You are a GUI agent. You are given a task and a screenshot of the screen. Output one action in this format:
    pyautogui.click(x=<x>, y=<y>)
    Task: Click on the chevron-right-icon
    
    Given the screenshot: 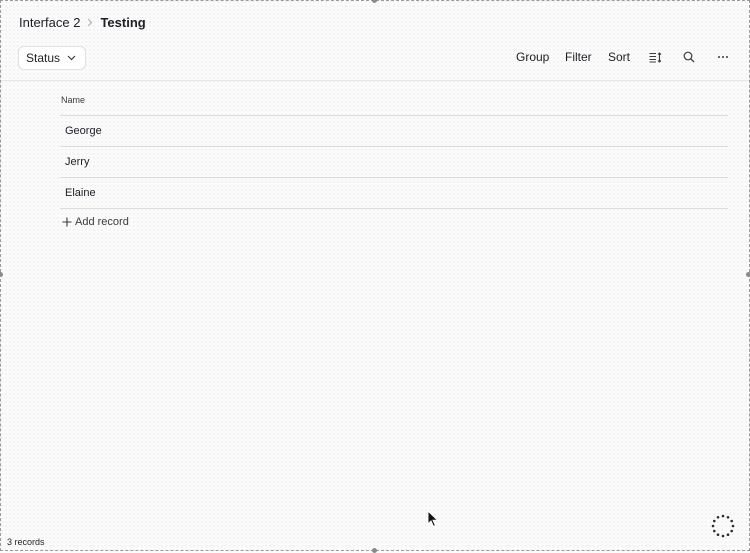 What is the action you would take?
    pyautogui.click(x=90, y=22)
    